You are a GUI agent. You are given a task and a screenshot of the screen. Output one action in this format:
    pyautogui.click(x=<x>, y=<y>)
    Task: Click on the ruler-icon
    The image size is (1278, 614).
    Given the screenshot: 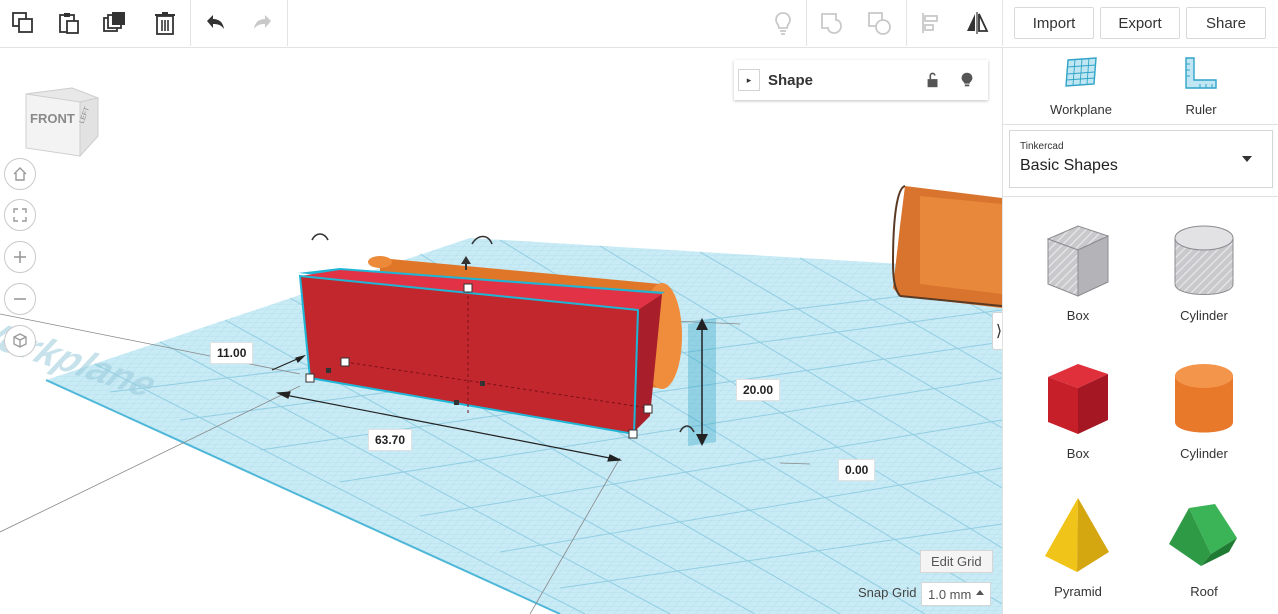 What is the action you would take?
    pyautogui.click(x=1201, y=73)
    